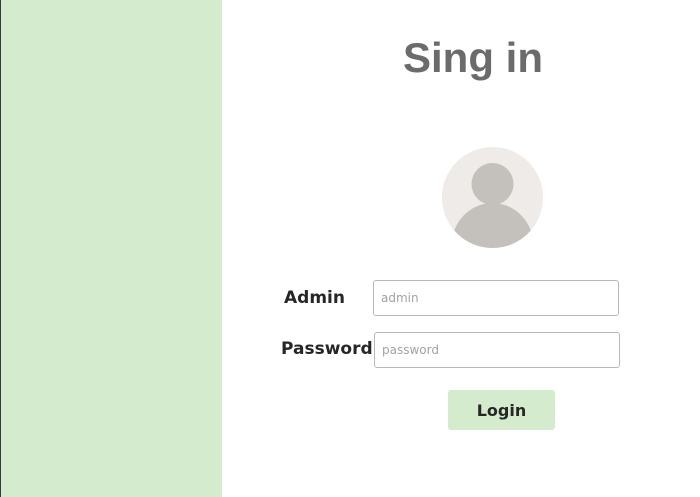 The image size is (700, 497). Describe the element at coordinates (492, 205) in the screenshot. I see `user-silhouette-icon` at that location.